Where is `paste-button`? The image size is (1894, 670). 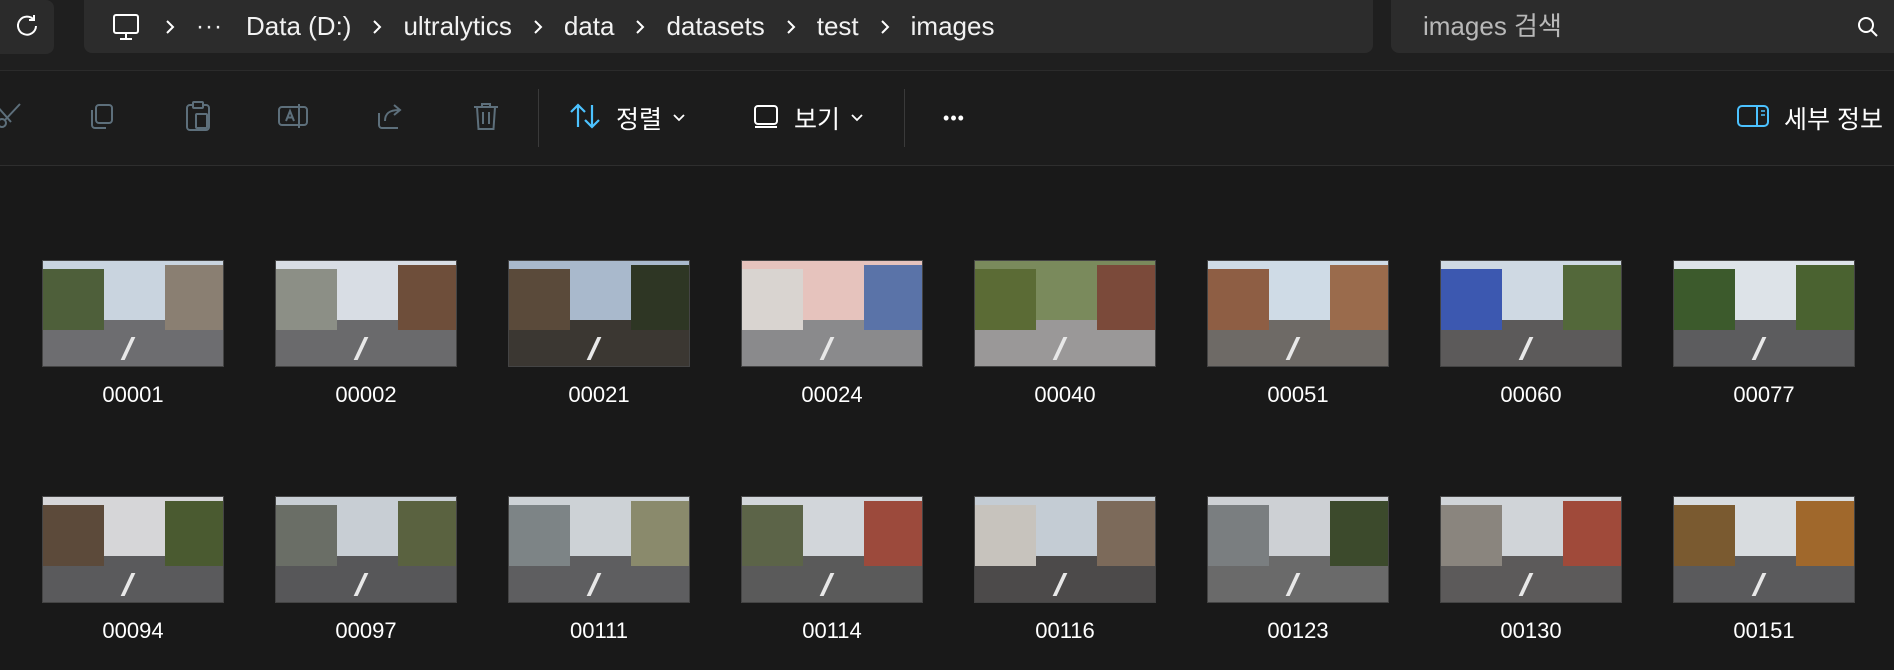
paste-button is located at coordinates (198, 118).